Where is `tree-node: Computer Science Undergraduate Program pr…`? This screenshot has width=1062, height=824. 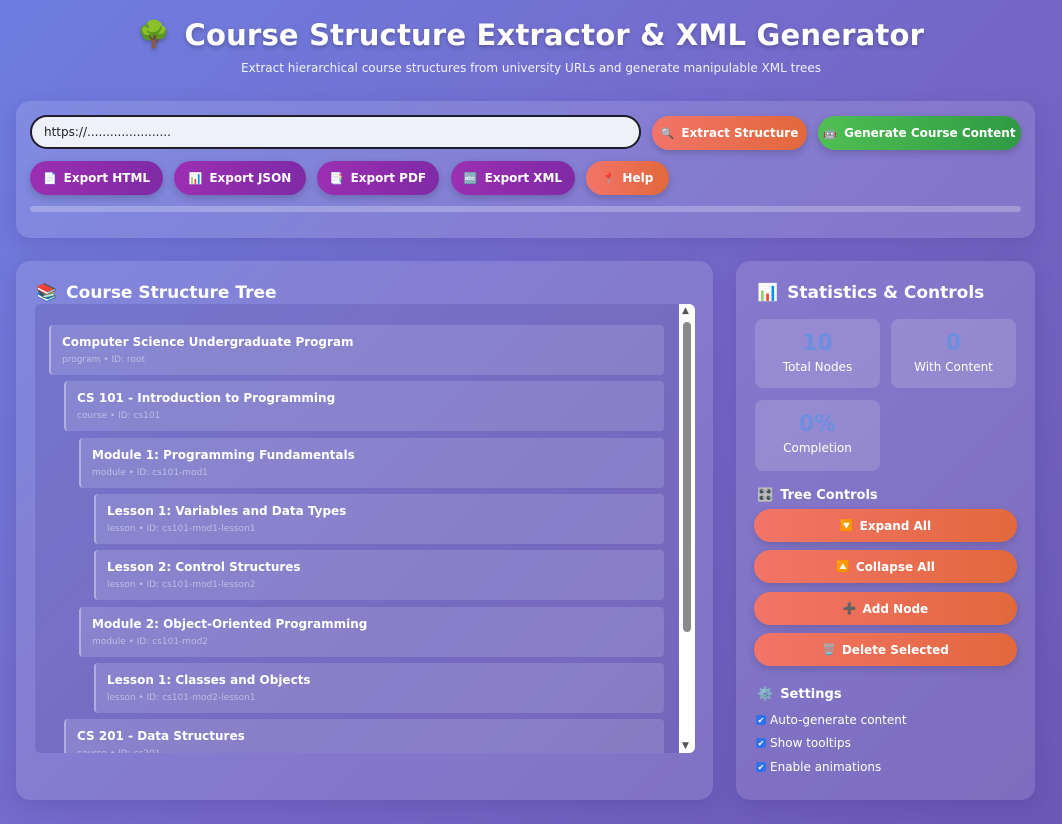 tree-node: Computer Science Undergraduate Program pr… is located at coordinates (356, 350).